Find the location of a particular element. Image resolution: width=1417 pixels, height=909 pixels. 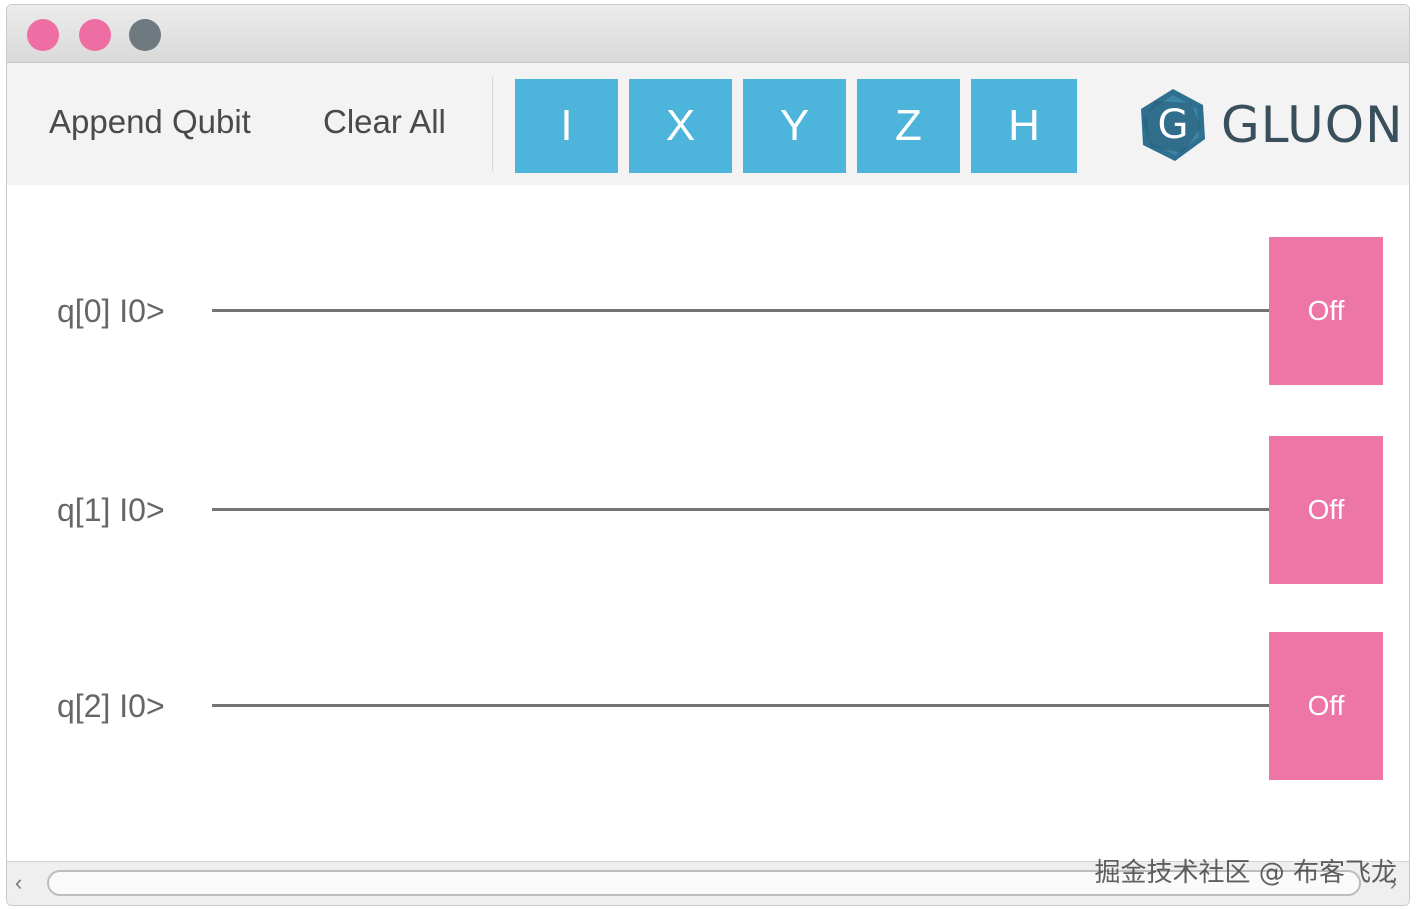

svg-text: G is located at coordinates (1173, 125).